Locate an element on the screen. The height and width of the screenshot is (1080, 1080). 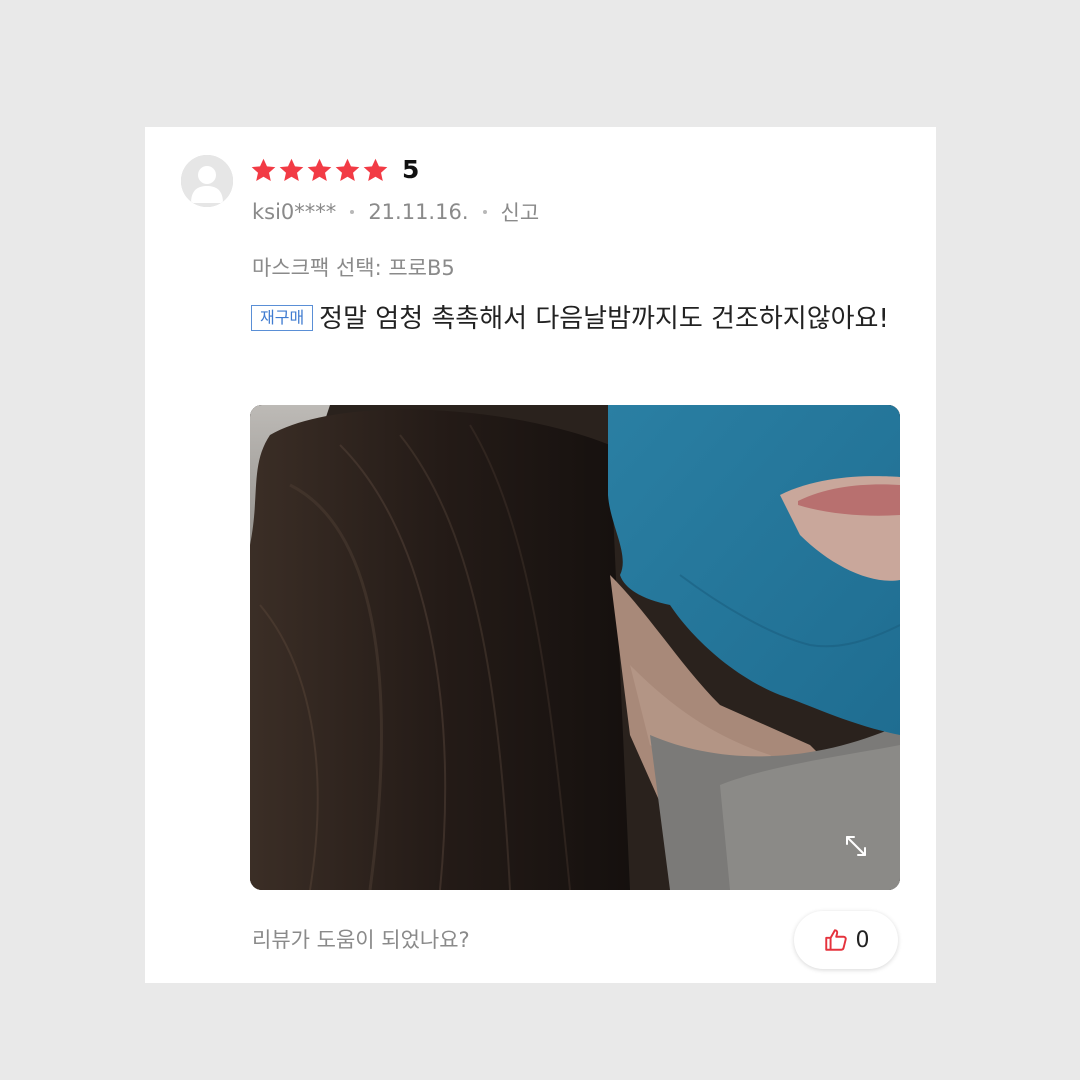
rating-score: 5 is located at coordinates (411, 169).